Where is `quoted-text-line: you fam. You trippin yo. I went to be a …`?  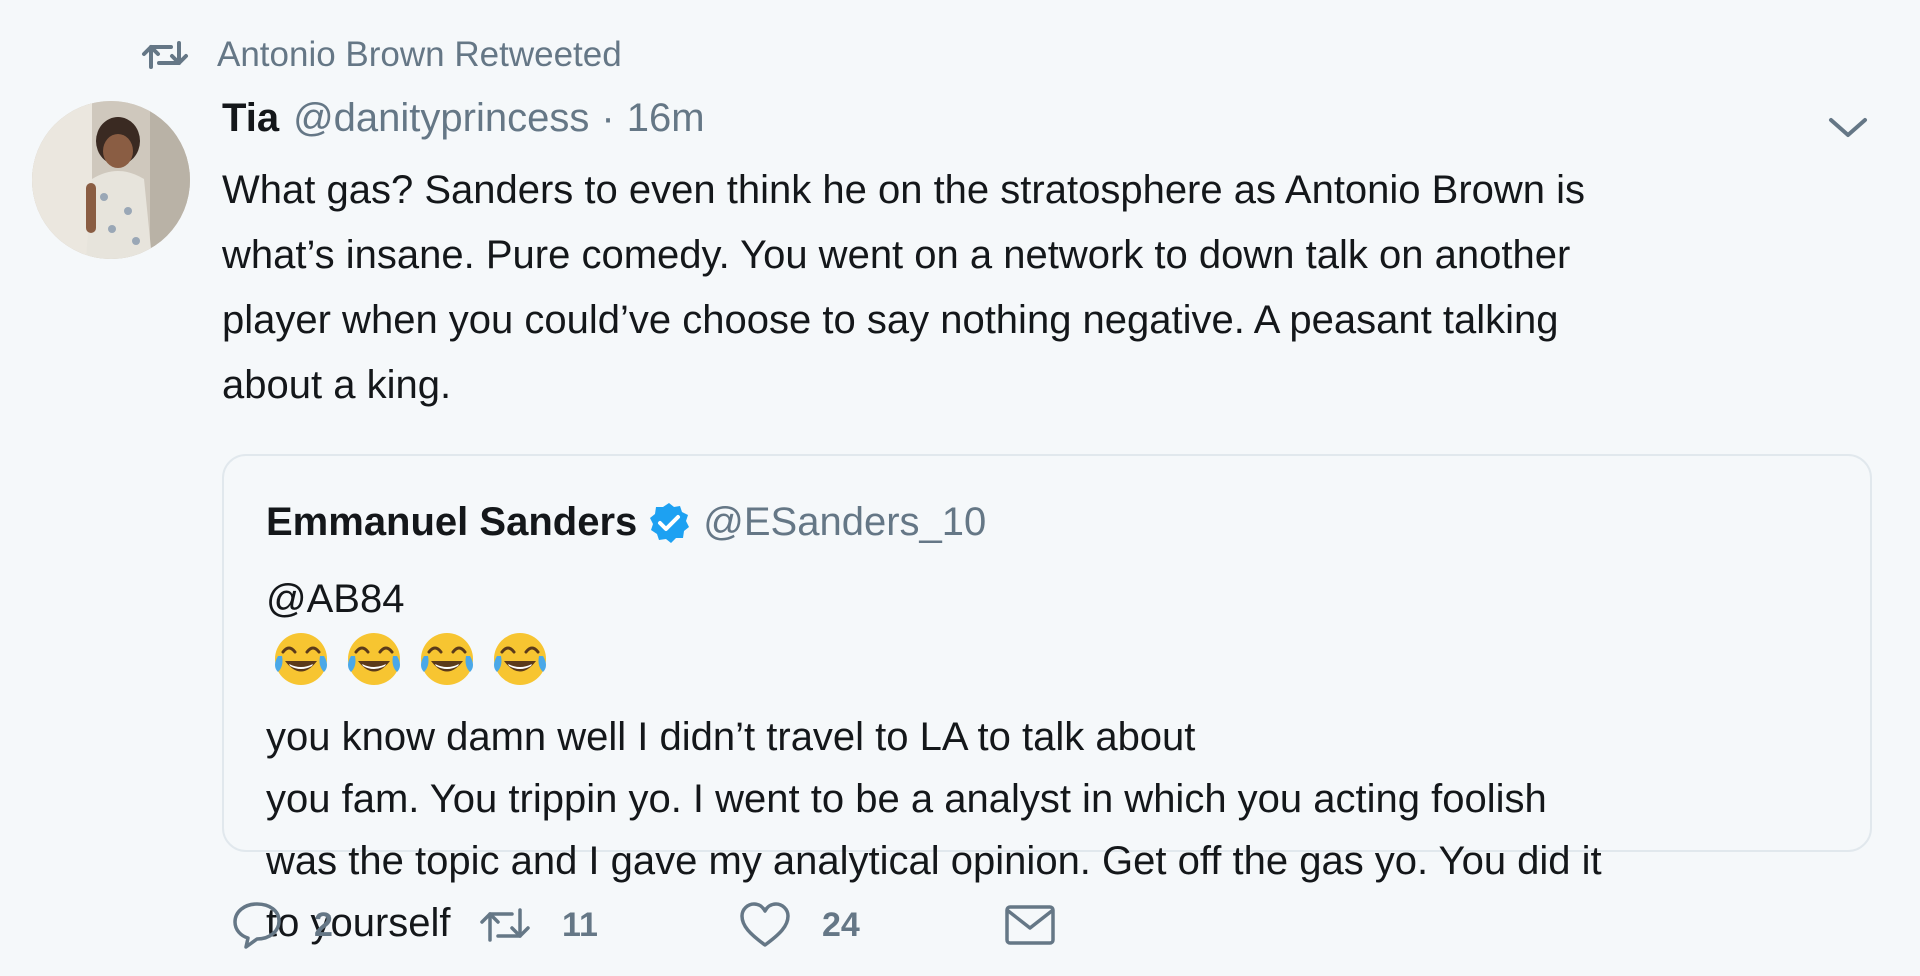
quoted-text-line: you fam. You trippin yo. I went to be a … is located at coordinates (906, 799).